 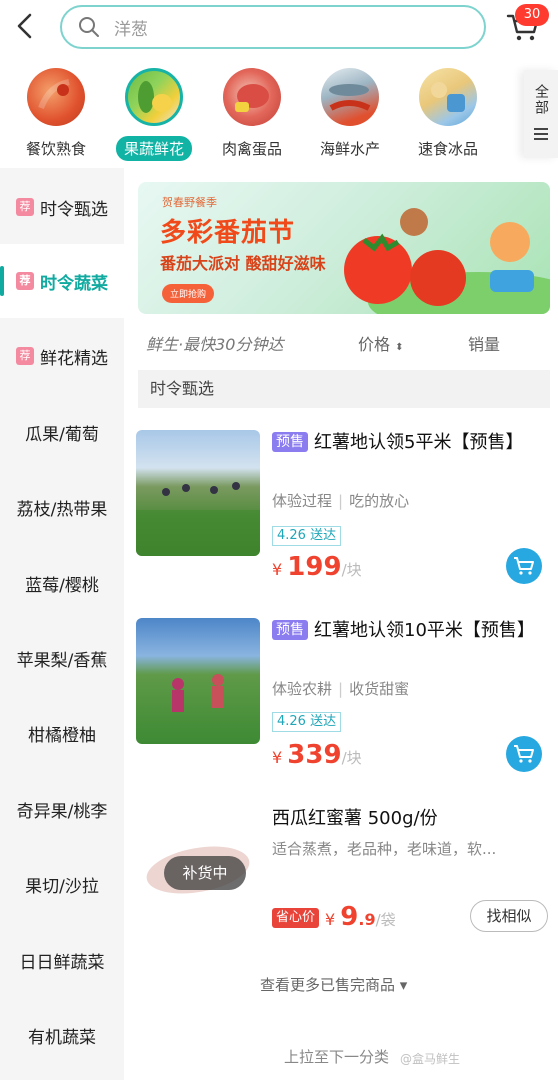 I want to click on banner-title: 多彩番茄节, so click(x=228, y=233).